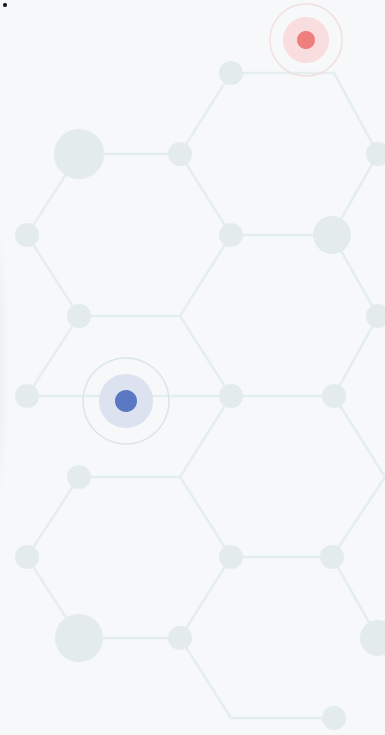  I want to click on blue-target-dot-icon, so click(126, 401).